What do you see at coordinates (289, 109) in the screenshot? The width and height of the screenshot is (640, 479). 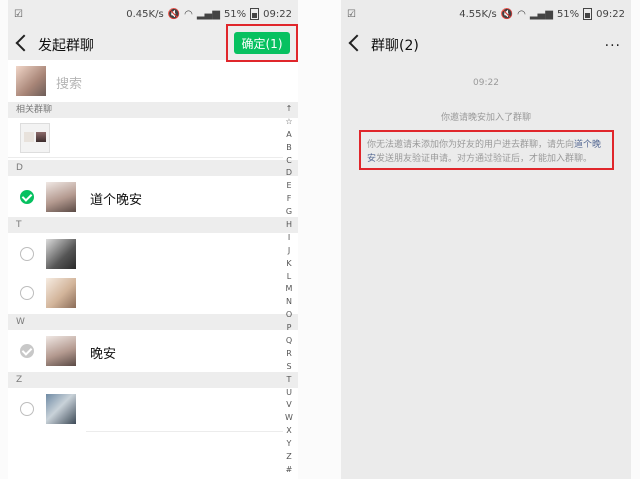 I see `alphabet-index-letter: ↑` at bounding box center [289, 109].